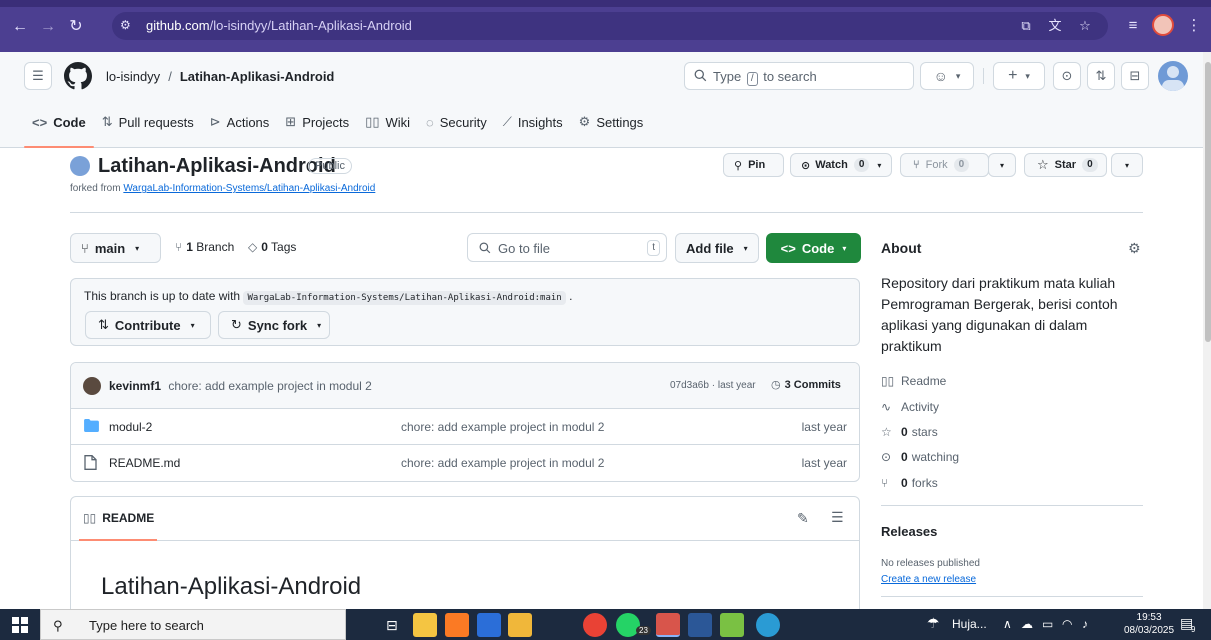 The height and width of the screenshot is (640, 1211). Describe the element at coordinates (806, 165) in the screenshot. I see `eye-icon: ⊙` at that location.